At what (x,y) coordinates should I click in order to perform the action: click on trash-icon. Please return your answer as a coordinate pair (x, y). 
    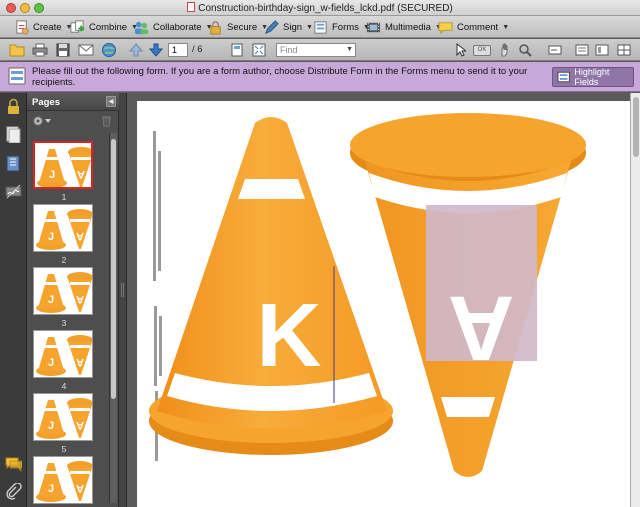
    Looking at the image, I should click on (106, 121).